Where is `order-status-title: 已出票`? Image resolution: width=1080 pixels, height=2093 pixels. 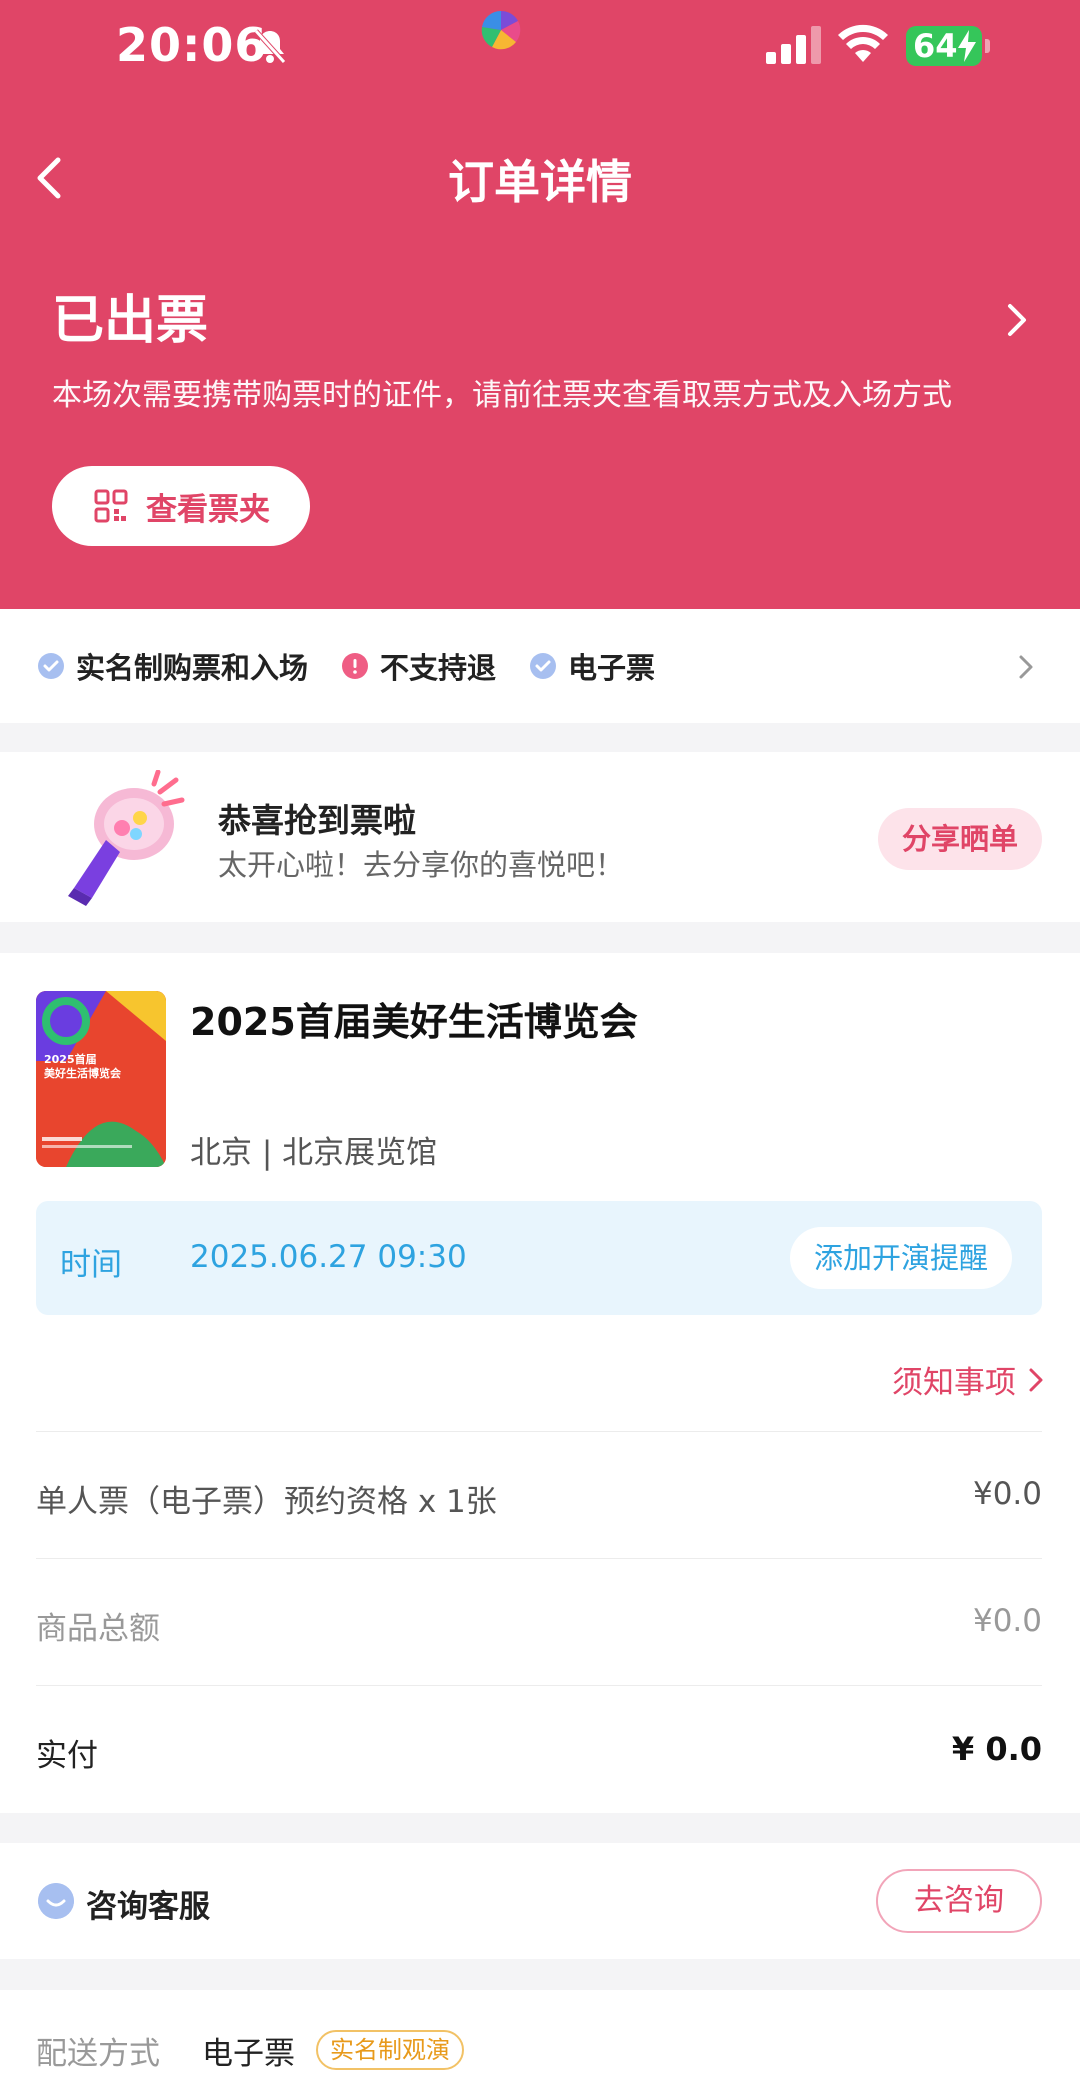 order-status-title: 已出票 is located at coordinates (130, 315).